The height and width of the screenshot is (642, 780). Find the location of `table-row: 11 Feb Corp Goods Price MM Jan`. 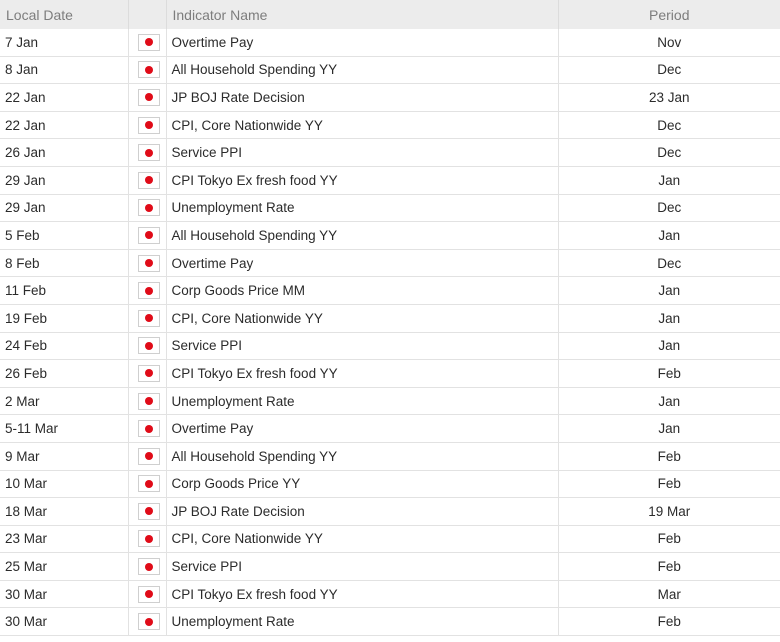

table-row: 11 Feb Corp Goods Price MM Jan is located at coordinates (390, 290).